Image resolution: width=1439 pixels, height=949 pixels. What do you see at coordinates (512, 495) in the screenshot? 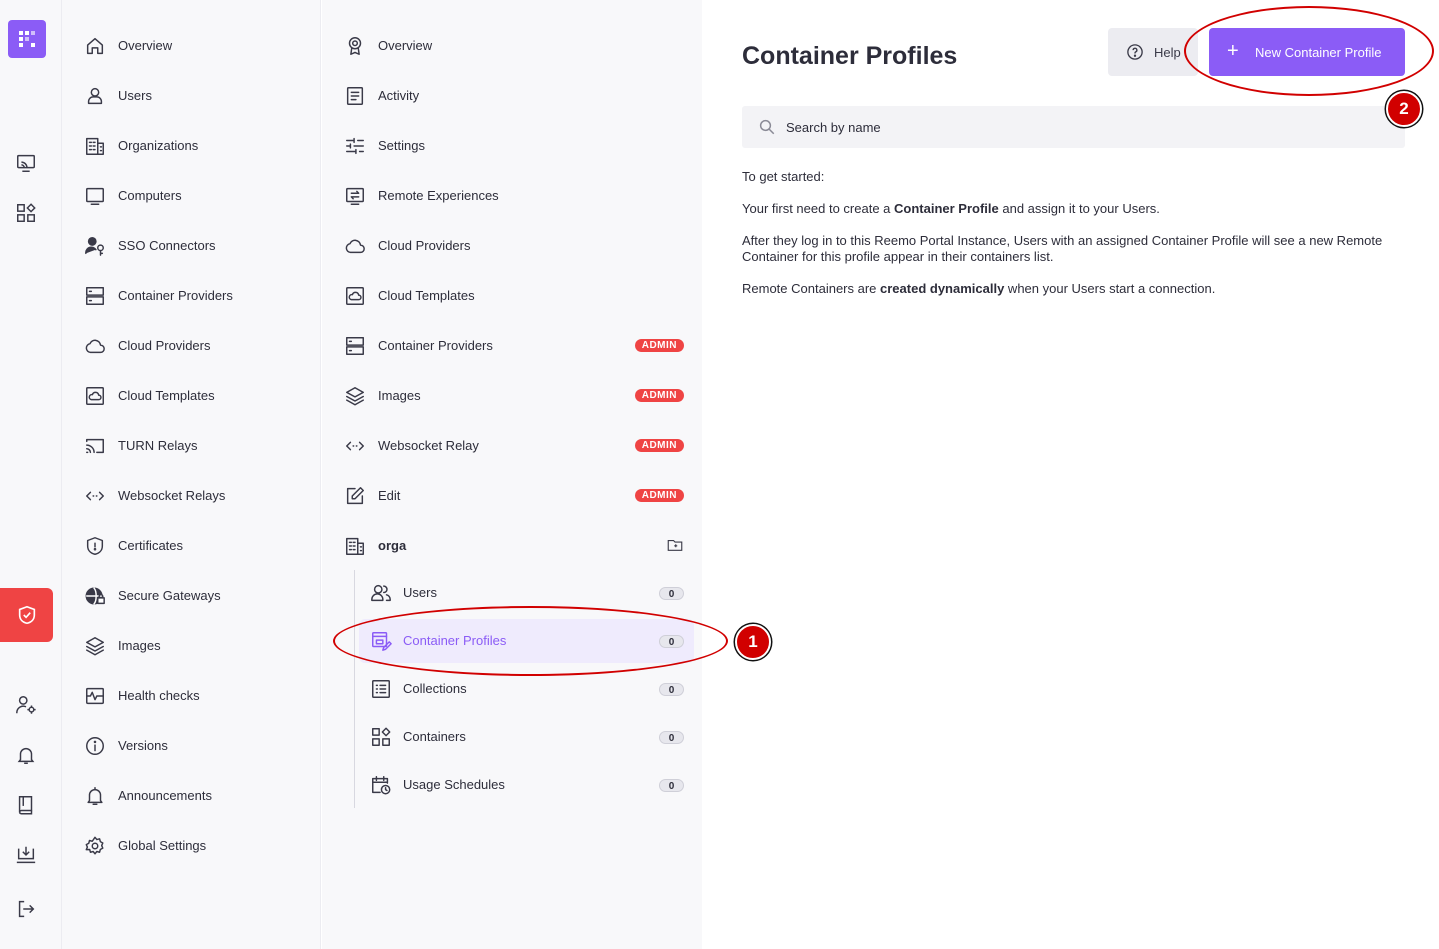
I see `sidebar-item-edit: Edit ADMIN` at bounding box center [512, 495].